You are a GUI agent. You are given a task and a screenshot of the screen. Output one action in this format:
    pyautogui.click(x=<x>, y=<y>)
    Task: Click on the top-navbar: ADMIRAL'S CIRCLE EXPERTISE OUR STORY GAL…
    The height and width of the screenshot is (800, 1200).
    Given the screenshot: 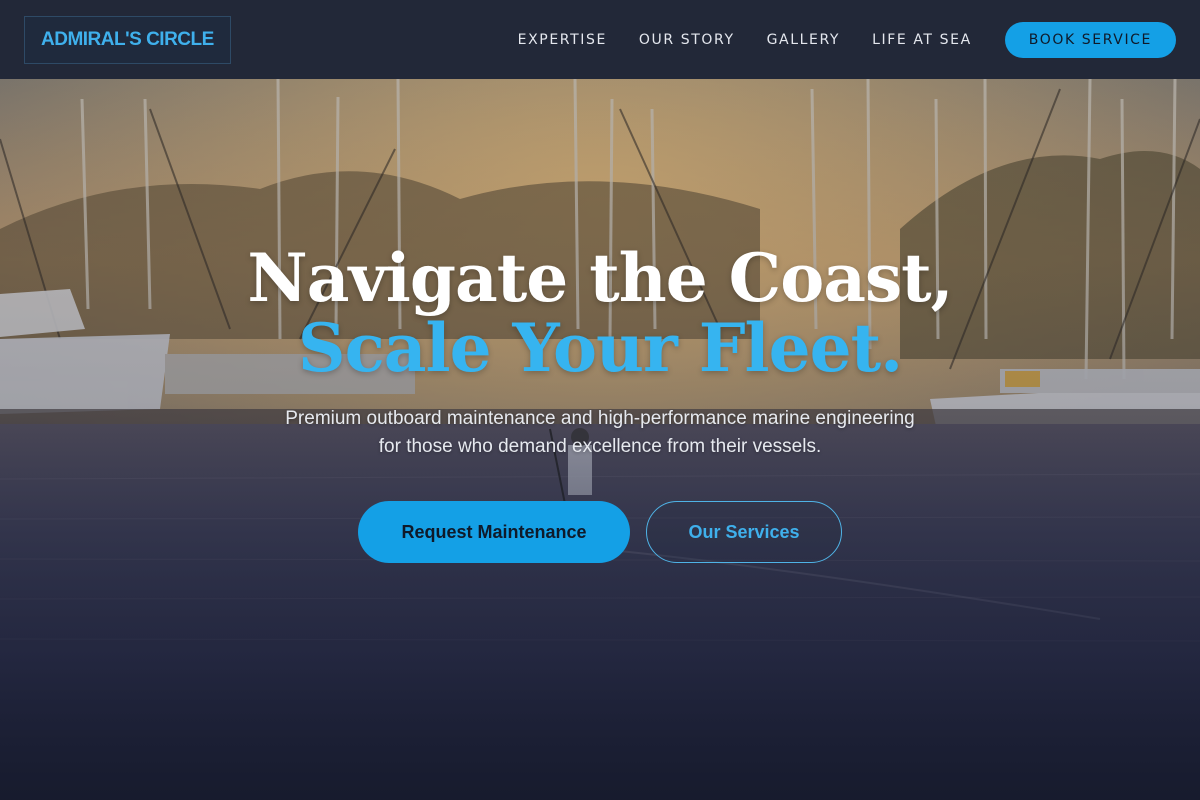 What is the action you would take?
    pyautogui.click(x=600, y=39)
    